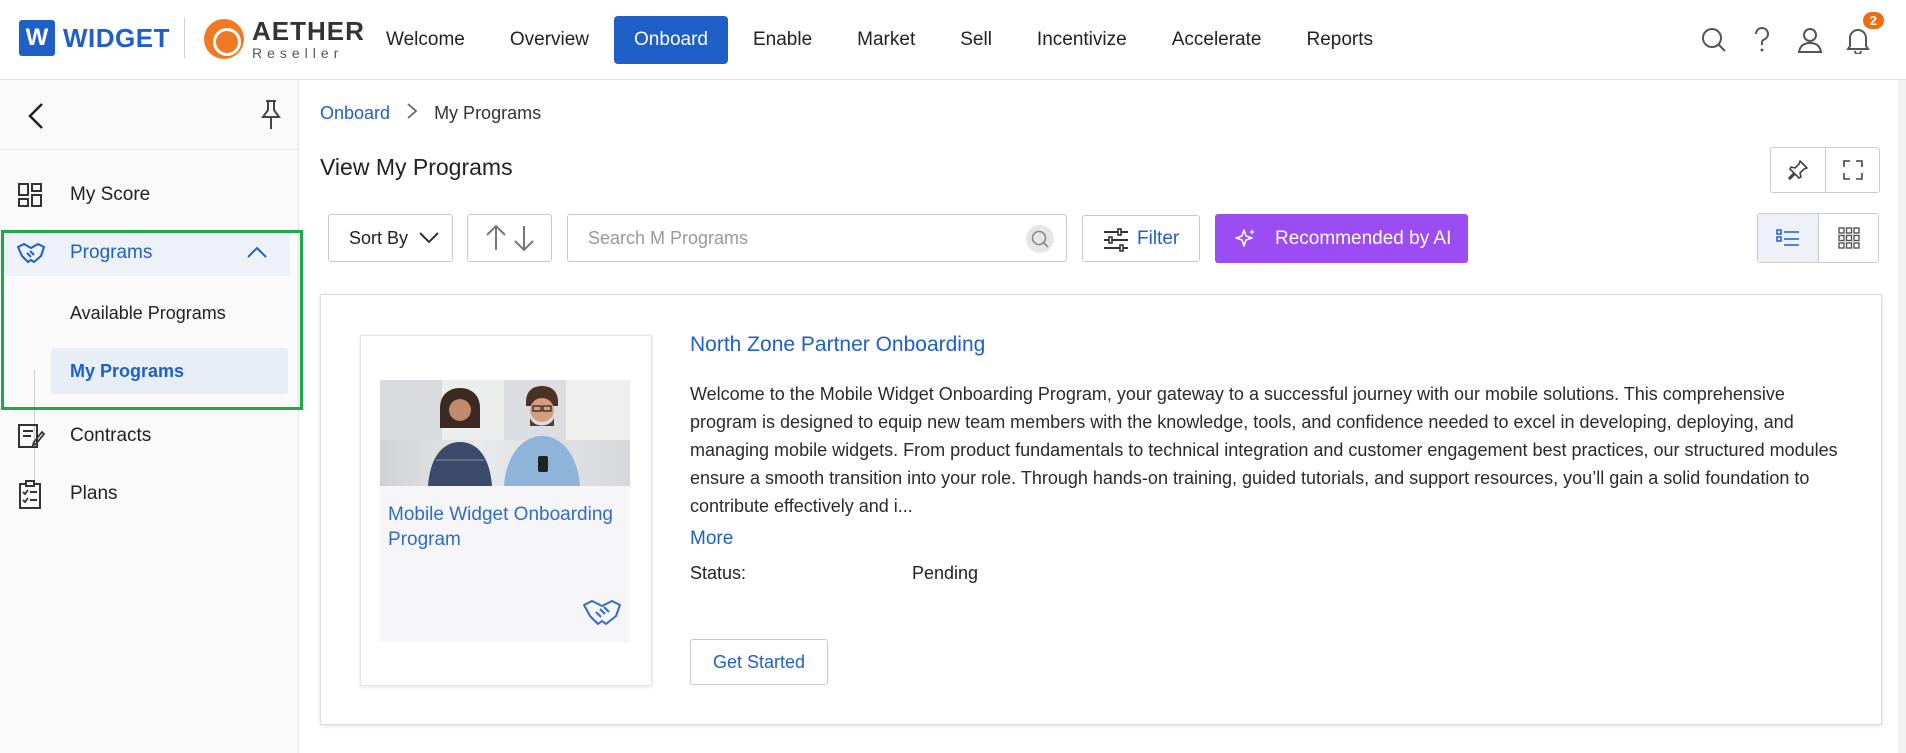  What do you see at coordinates (602, 613) in the screenshot?
I see `handshake-icon` at bounding box center [602, 613].